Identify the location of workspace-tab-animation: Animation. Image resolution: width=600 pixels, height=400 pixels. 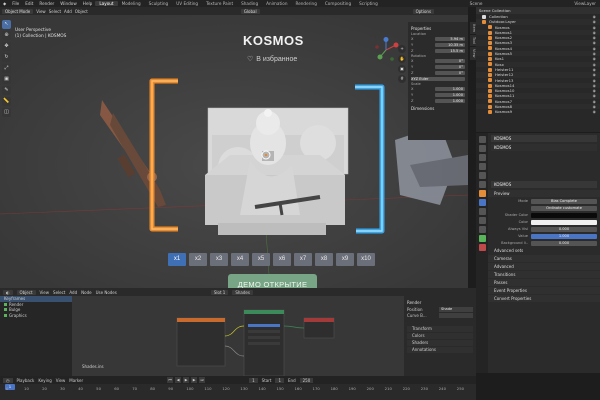
(276, 3).